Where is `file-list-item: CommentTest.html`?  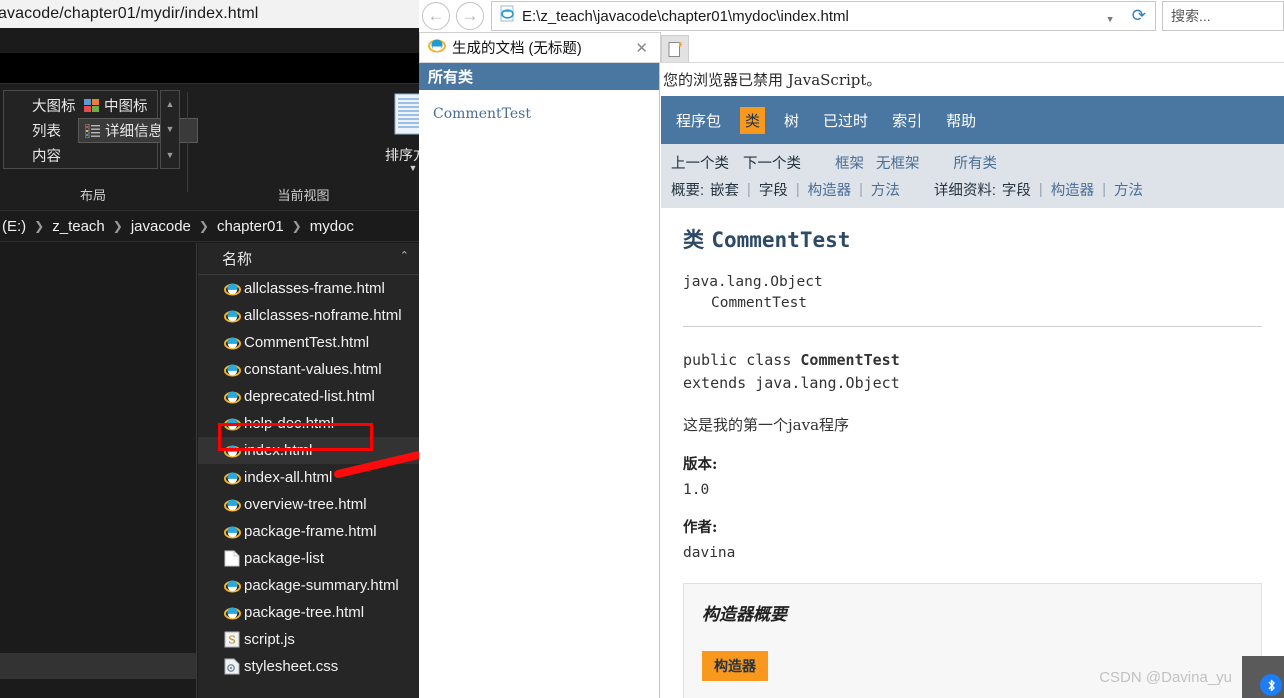 file-list-item: CommentTest.html is located at coordinates (308, 342).